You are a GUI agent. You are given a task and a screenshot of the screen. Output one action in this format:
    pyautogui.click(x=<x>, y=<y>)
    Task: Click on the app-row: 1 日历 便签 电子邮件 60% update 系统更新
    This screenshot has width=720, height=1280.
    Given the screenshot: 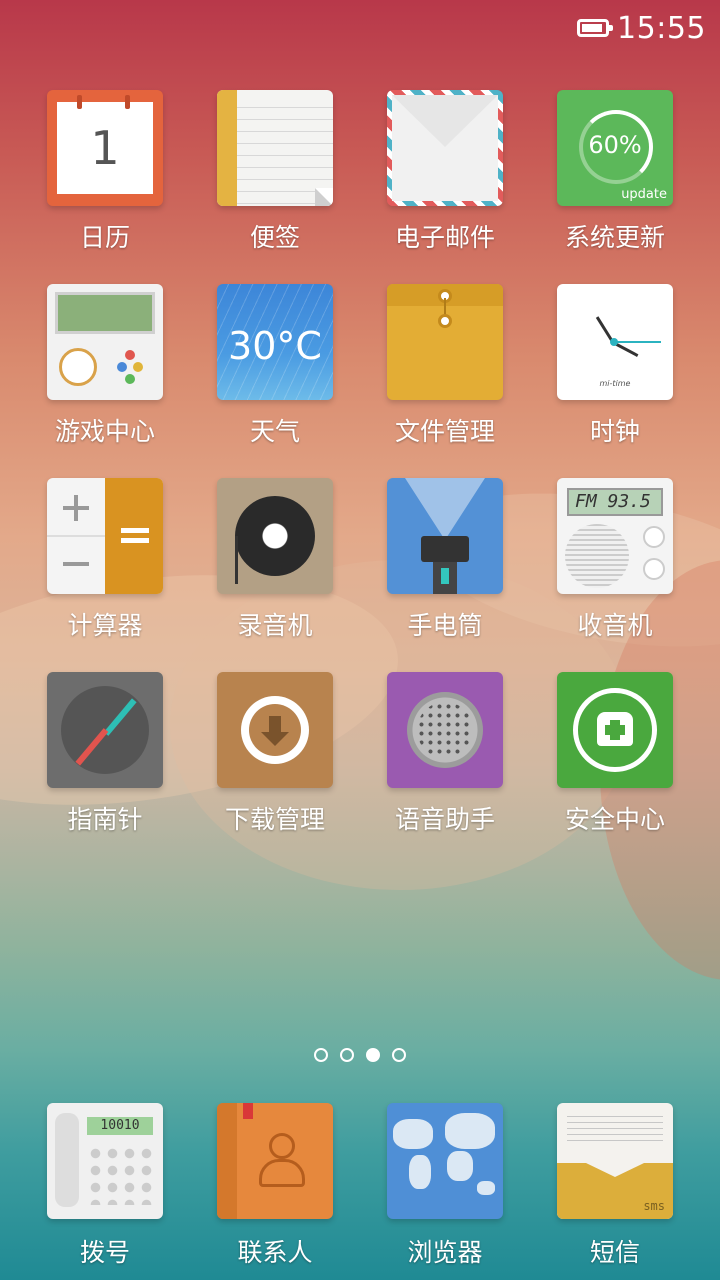 What is the action you would take?
    pyautogui.click(x=360, y=187)
    